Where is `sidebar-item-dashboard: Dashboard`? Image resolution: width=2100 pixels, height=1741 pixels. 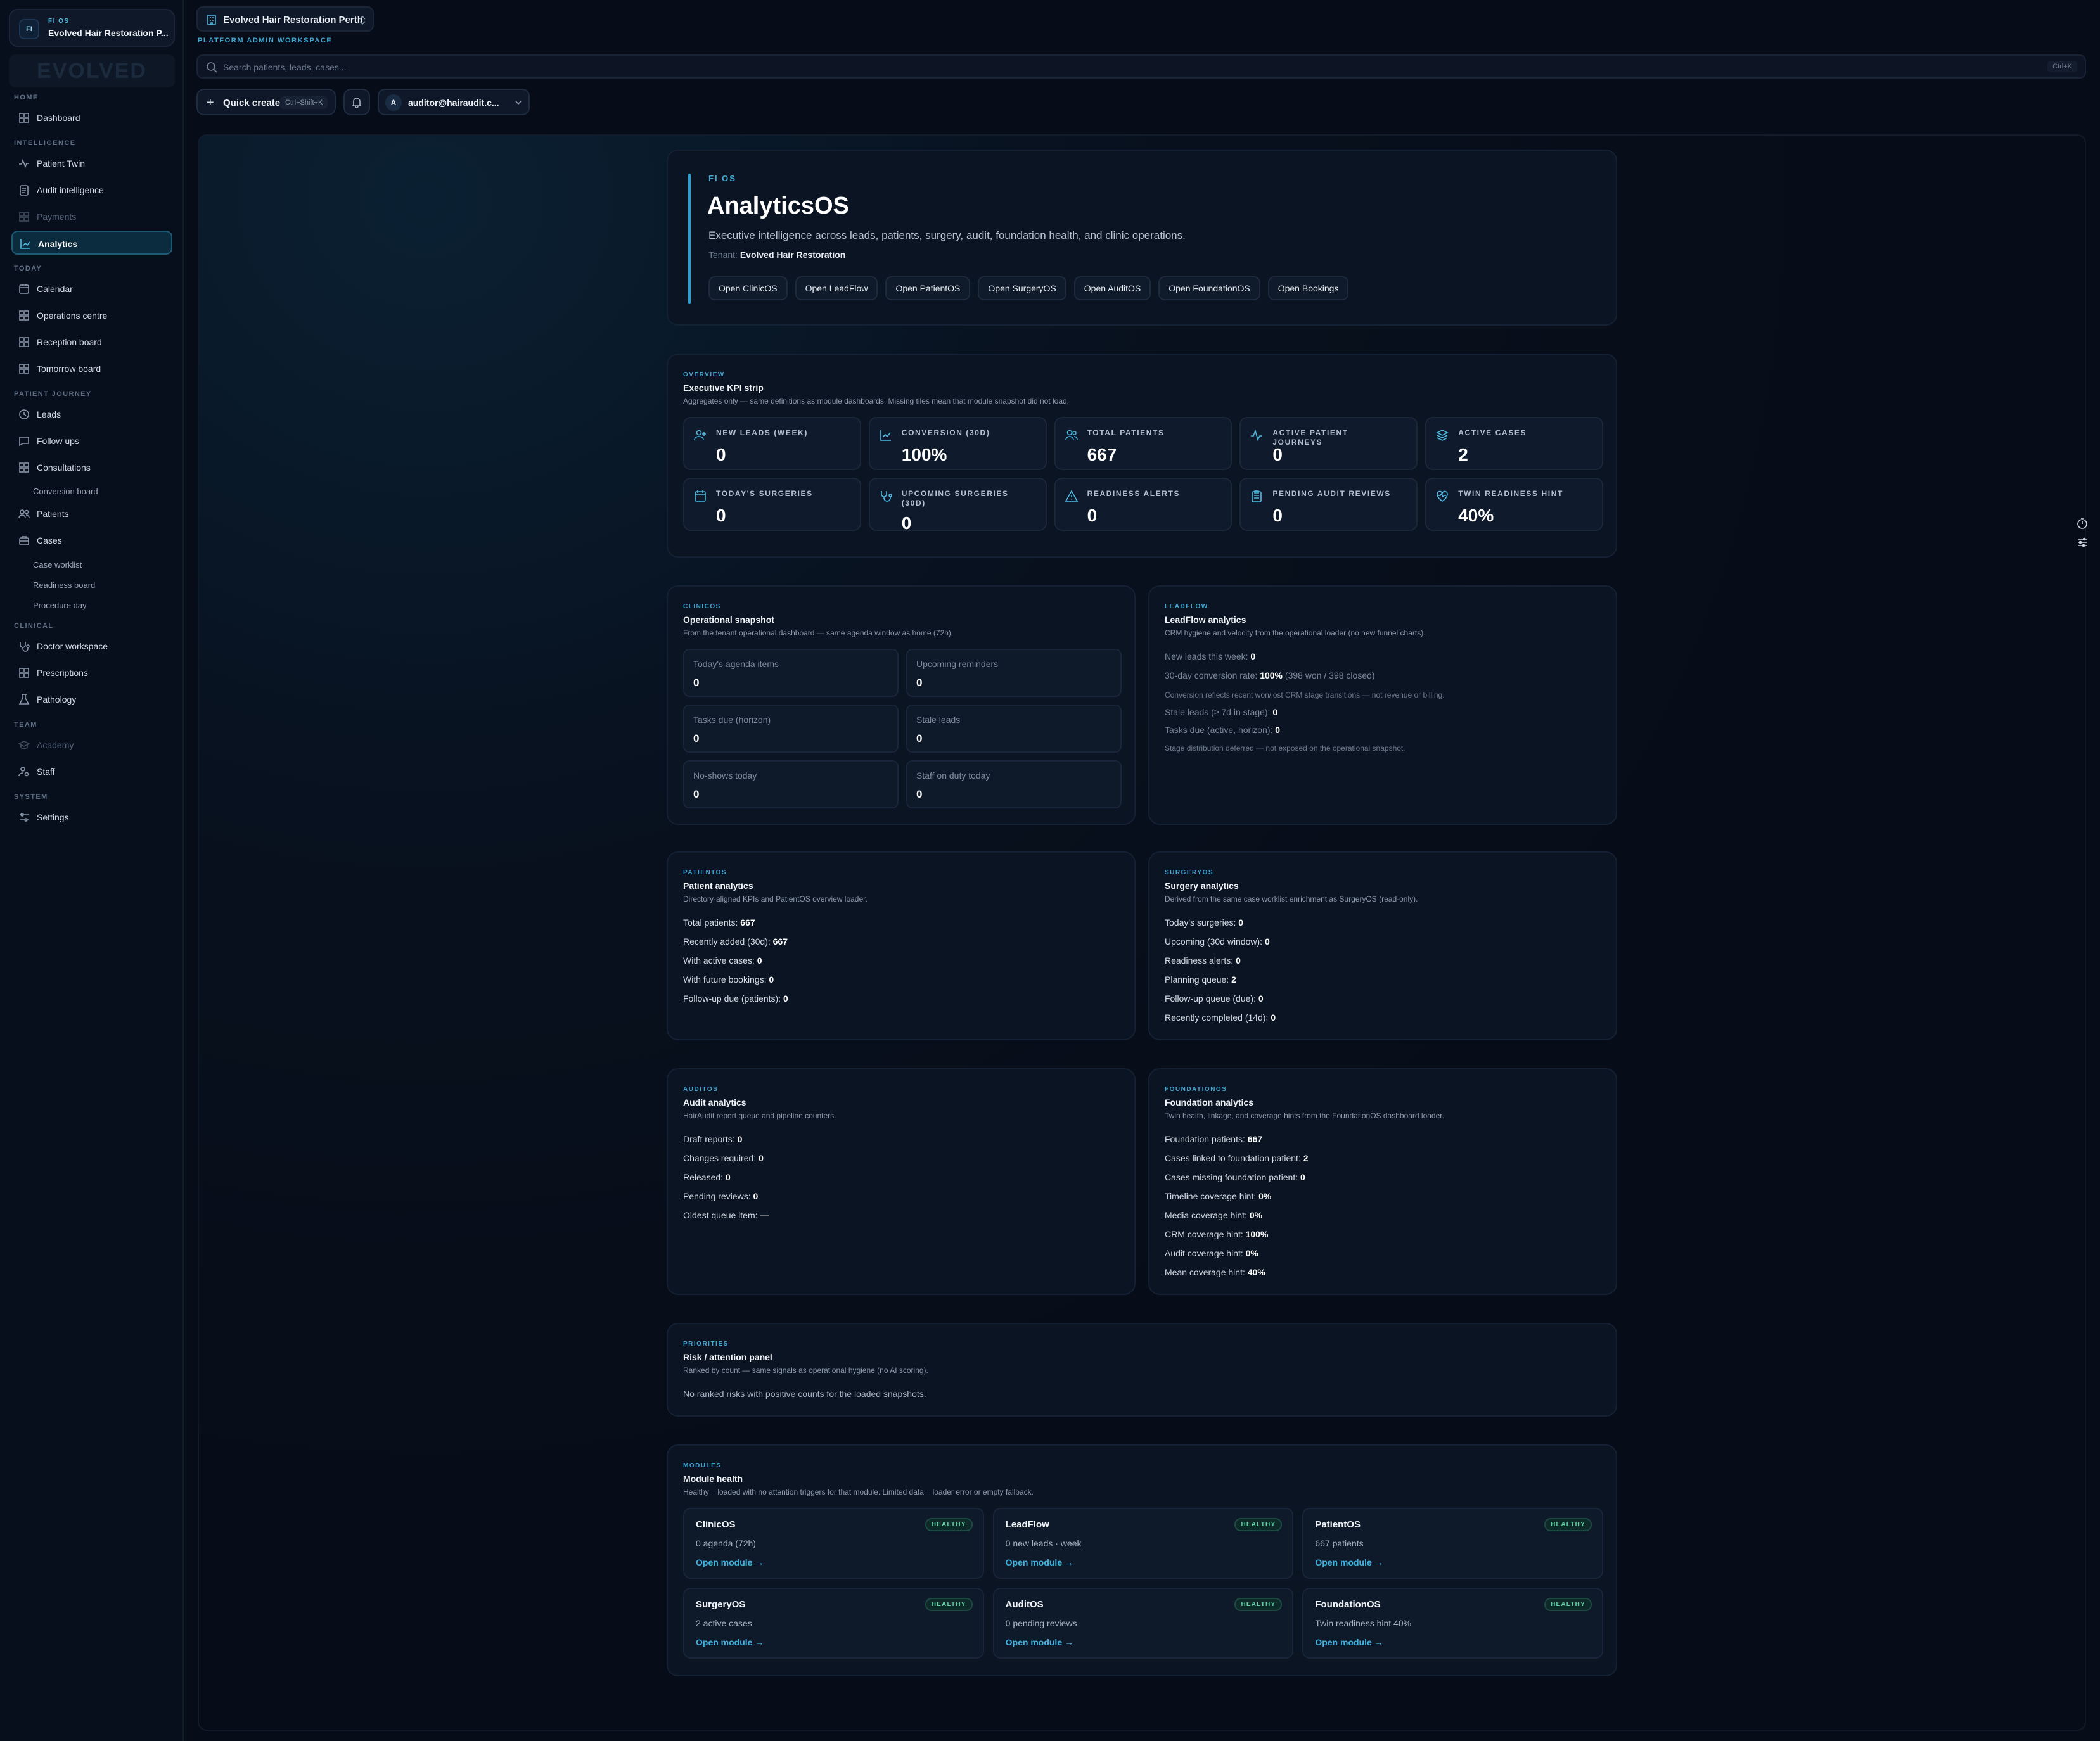
sidebar-item-dashboard: Dashboard is located at coordinates (91, 118).